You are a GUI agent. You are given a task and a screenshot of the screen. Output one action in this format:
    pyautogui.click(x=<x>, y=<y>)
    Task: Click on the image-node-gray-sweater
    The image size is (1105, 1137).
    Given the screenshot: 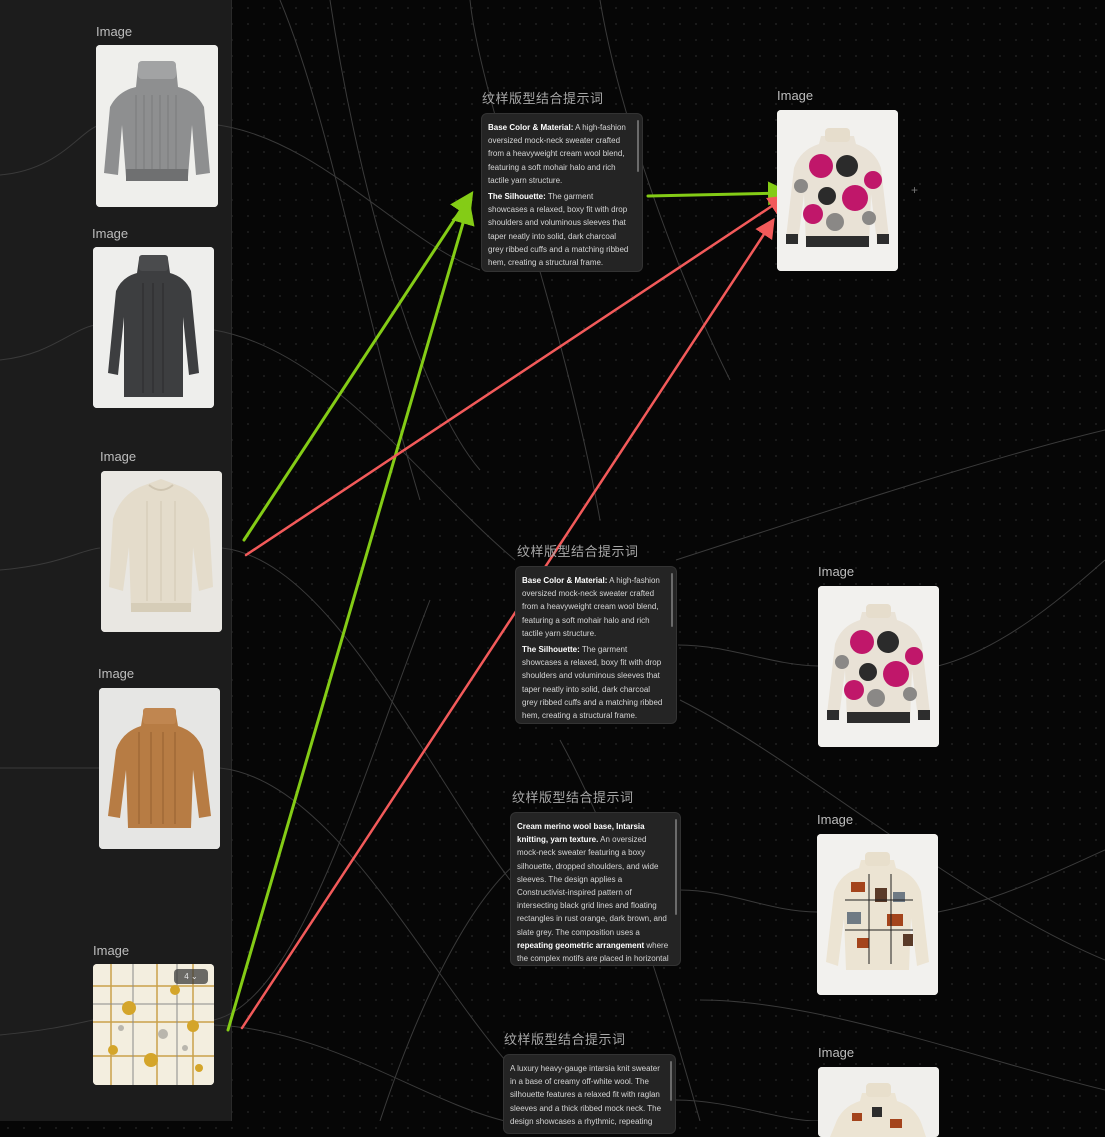 What is the action you would take?
    pyautogui.click(x=157, y=126)
    